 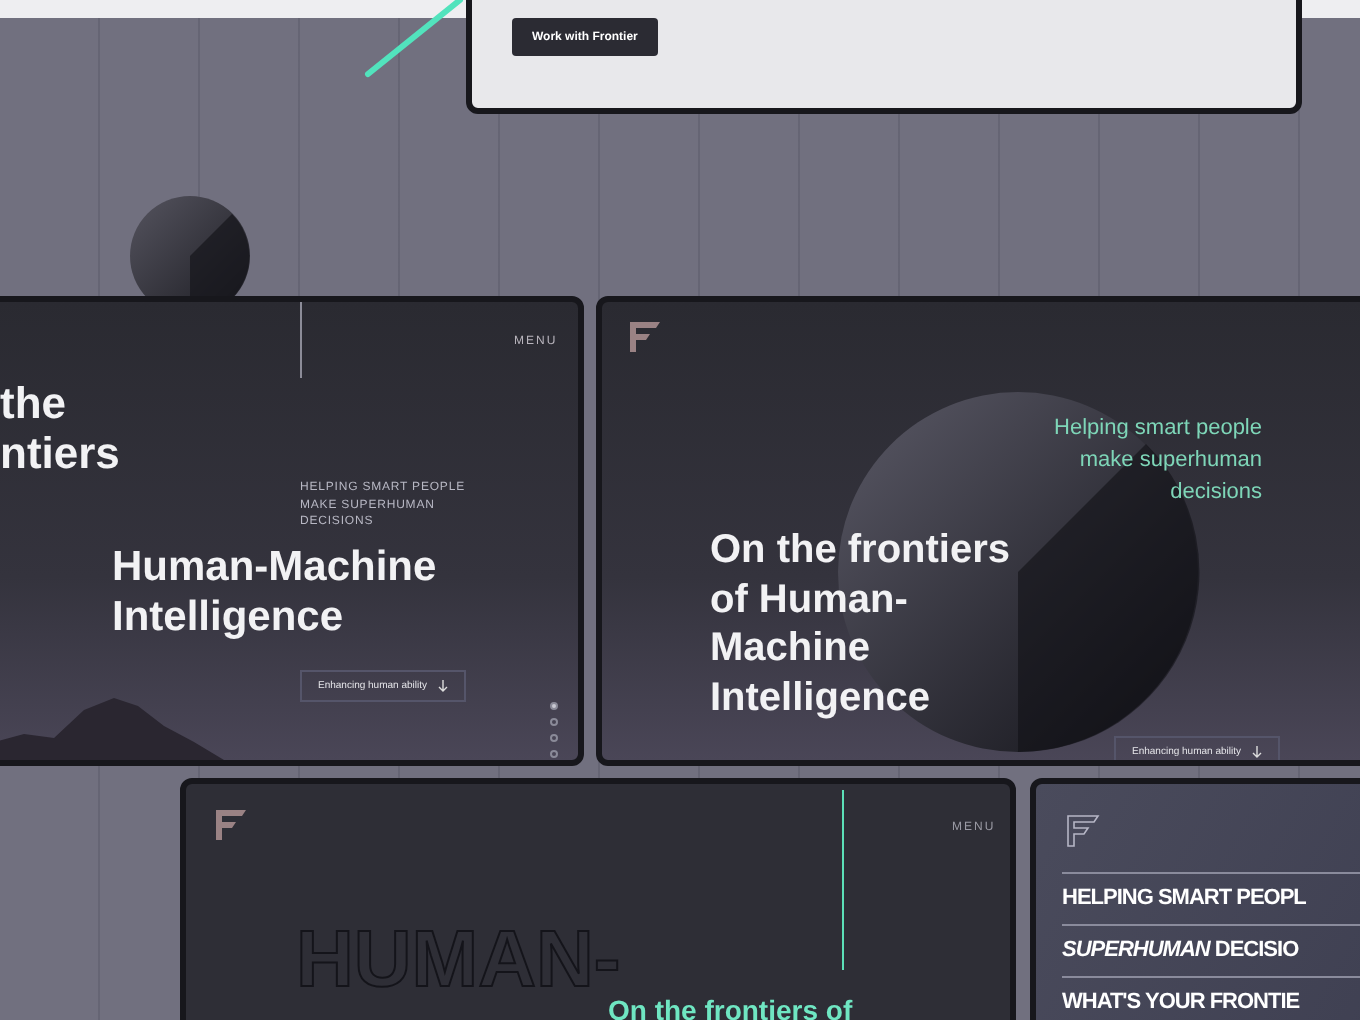 I want to click on headline: Human-Machine Intelligence, so click(x=274, y=592).